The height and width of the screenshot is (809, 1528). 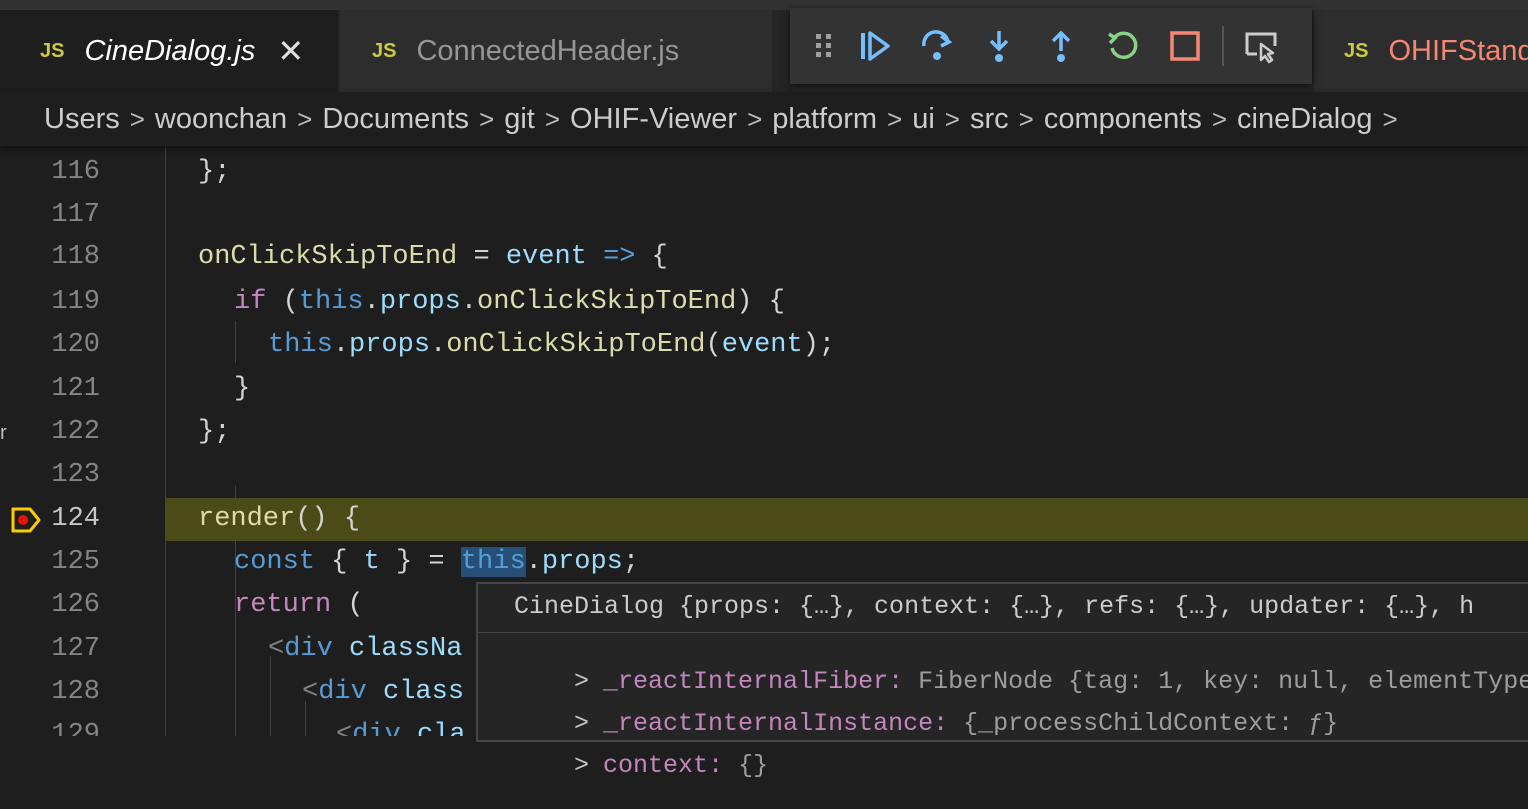 What do you see at coordinates (1223, 46) in the screenshot?
I see `toolbar-separator` at bounding box center [1223, 46].